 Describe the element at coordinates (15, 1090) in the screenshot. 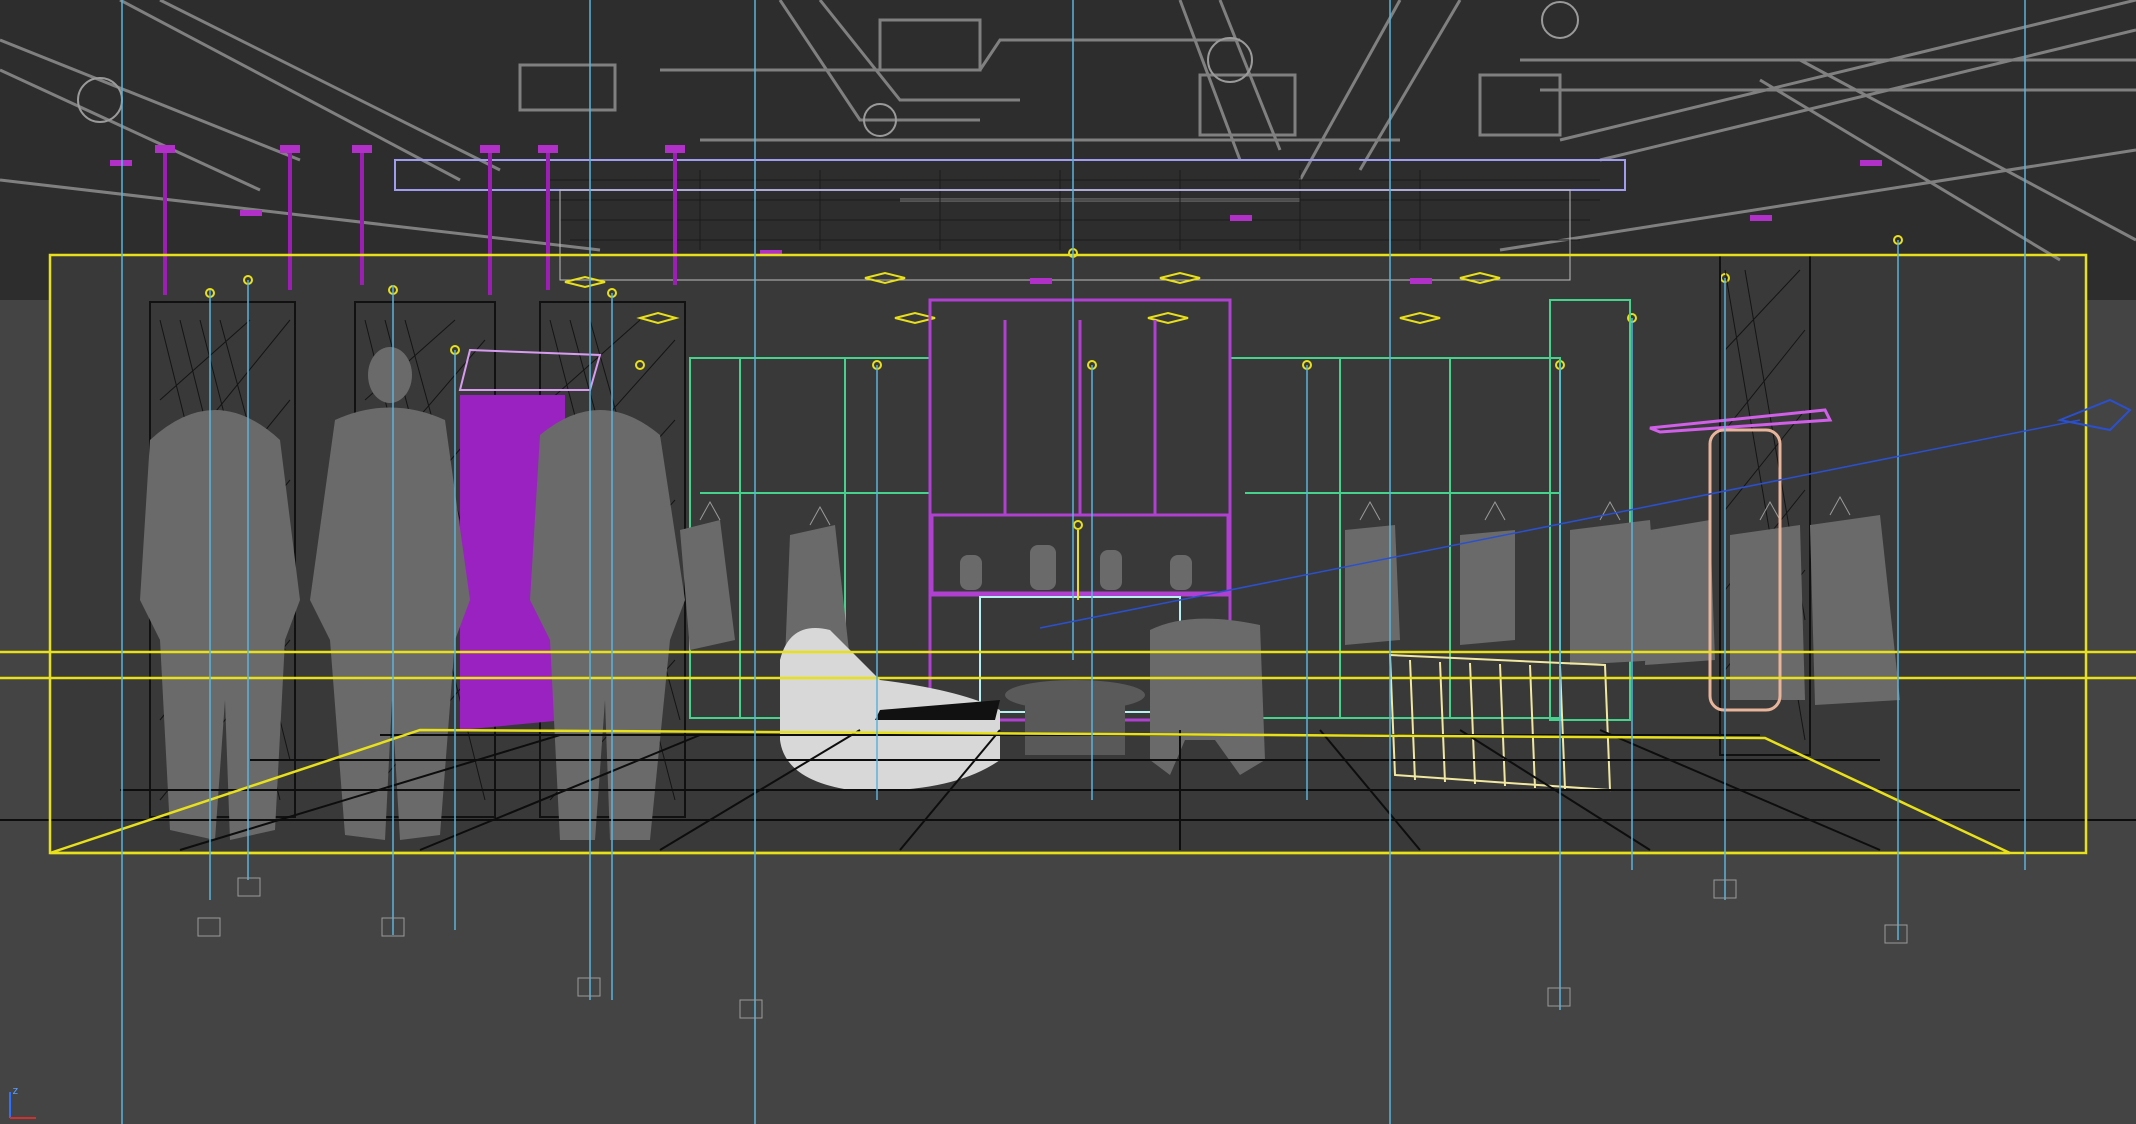

I see `z-axis-label: z` at that location.